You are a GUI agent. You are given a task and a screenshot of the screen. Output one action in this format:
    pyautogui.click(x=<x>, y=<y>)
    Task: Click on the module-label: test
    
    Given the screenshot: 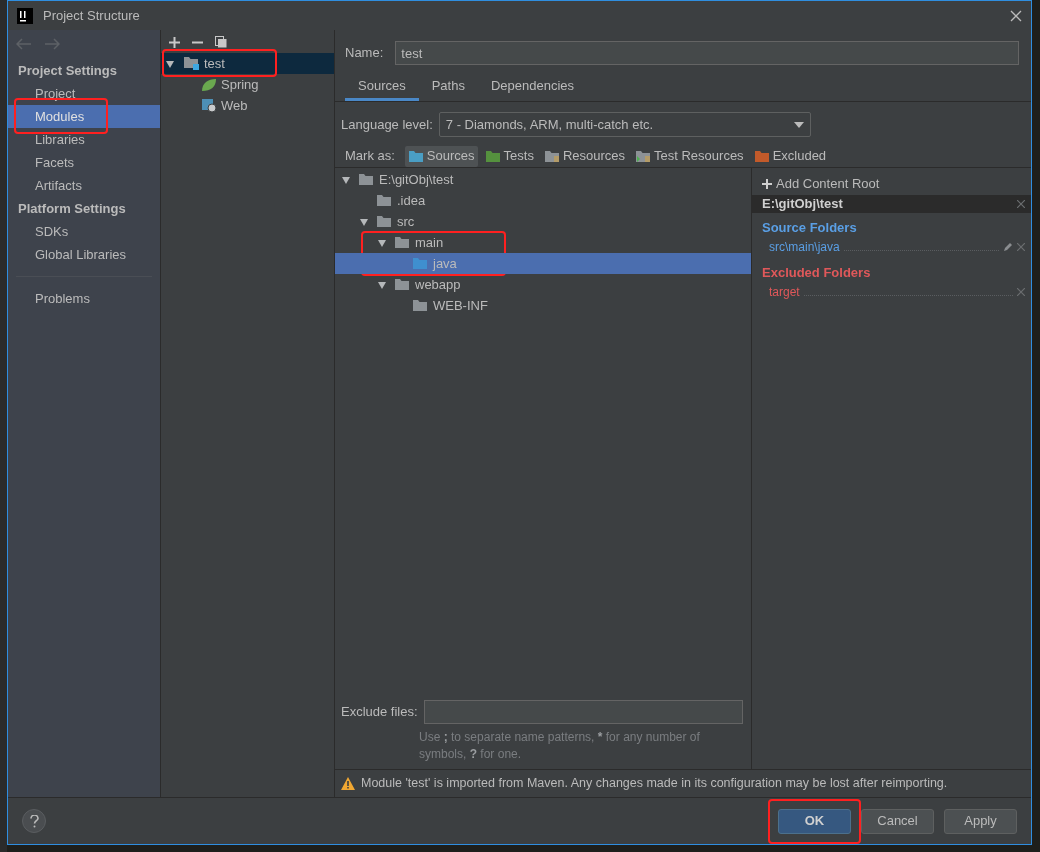 What is the action you would take?
    pyautogui.click(x=214, y=63)
    